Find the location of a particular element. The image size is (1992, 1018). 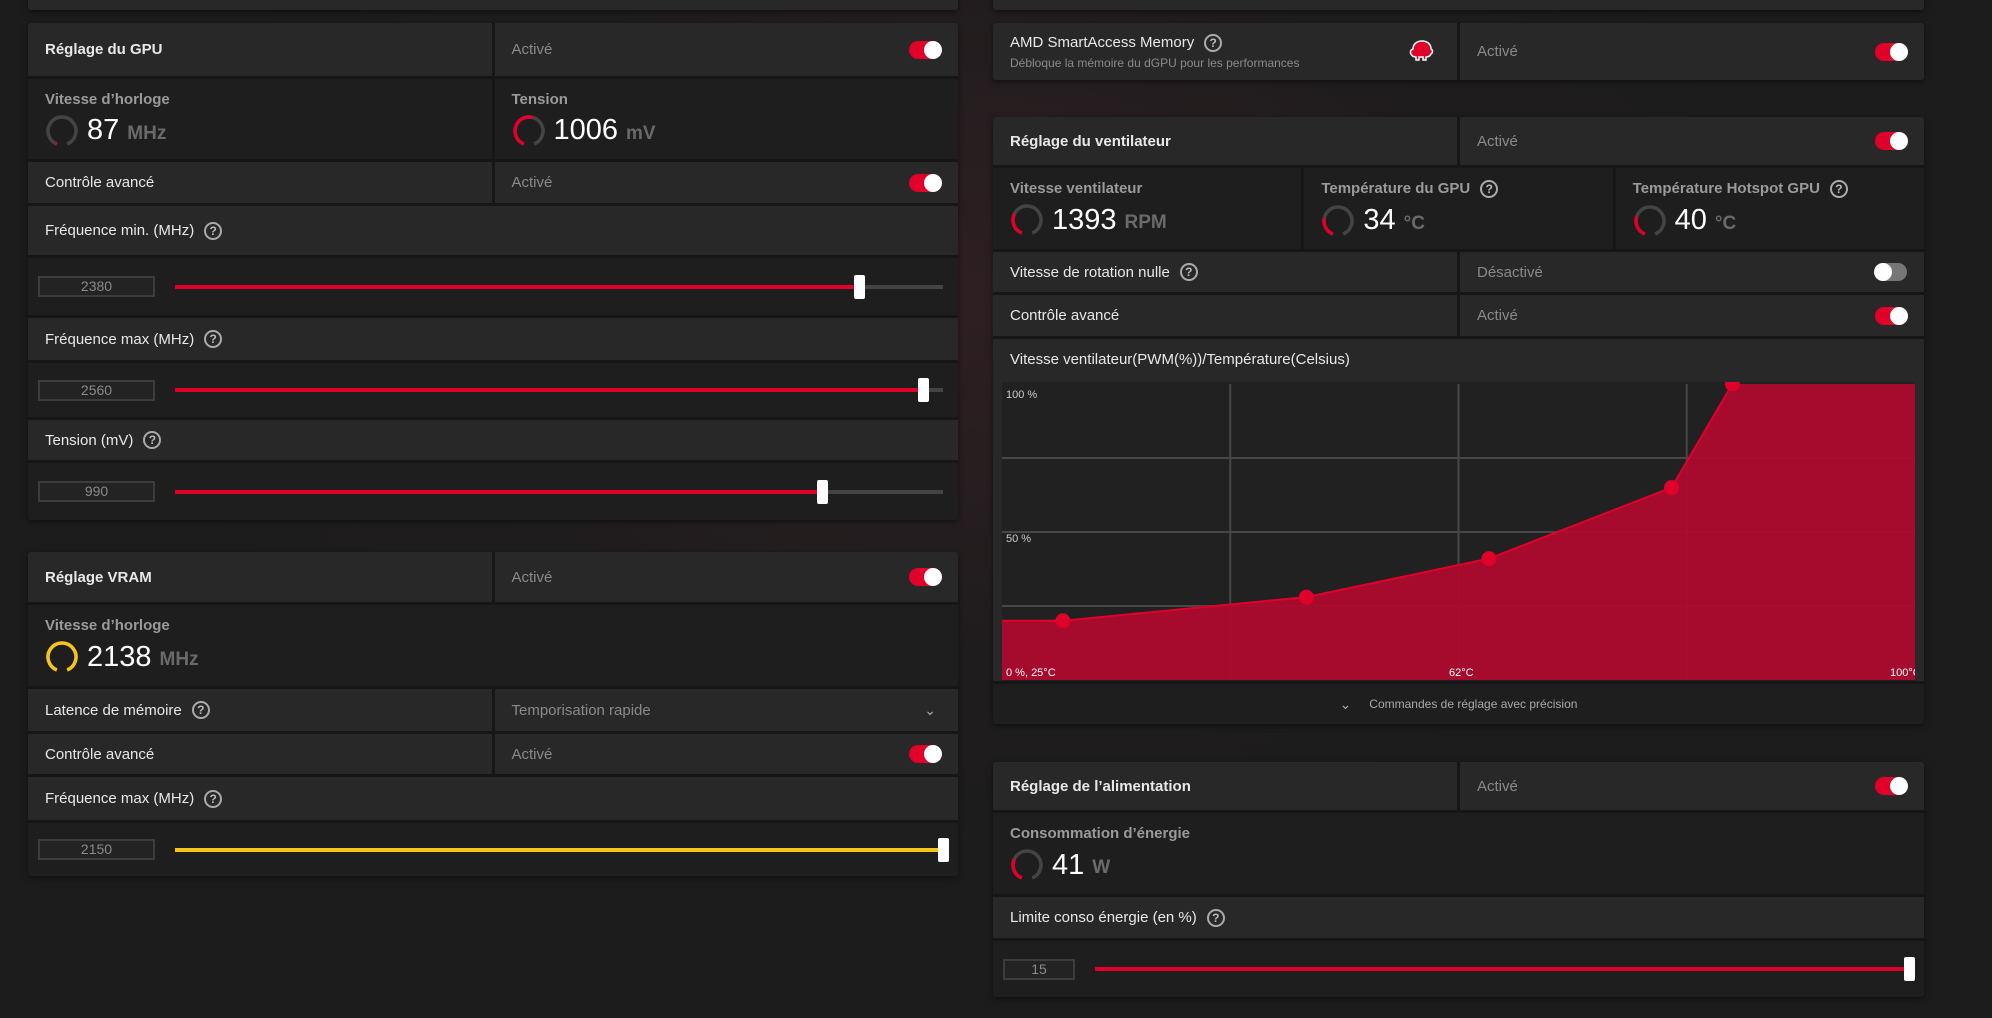

fan-advanced-toggle is located at coordinates (1891, 315).